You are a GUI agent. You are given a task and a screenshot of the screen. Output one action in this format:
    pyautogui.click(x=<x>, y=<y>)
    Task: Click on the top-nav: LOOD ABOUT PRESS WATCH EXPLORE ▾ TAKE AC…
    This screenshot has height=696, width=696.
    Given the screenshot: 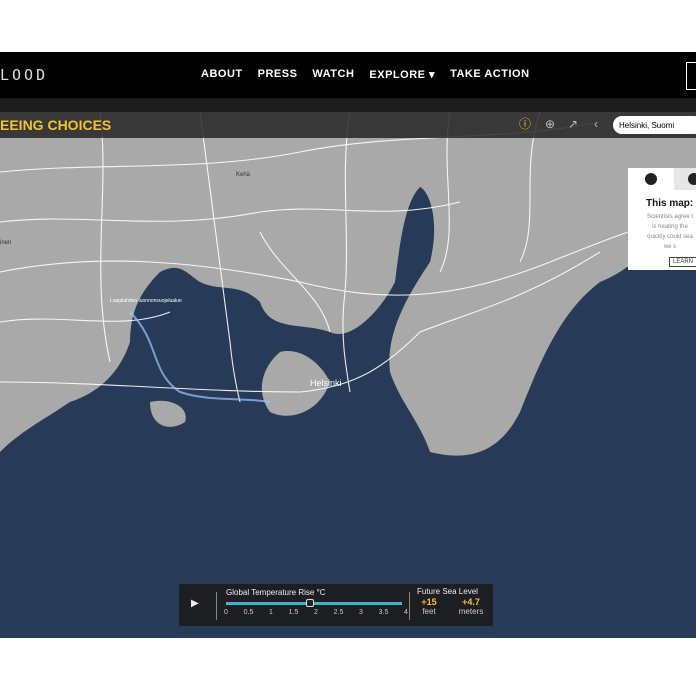 What is the action you would take?
    pyautogui.click(x=348, y=75)
    